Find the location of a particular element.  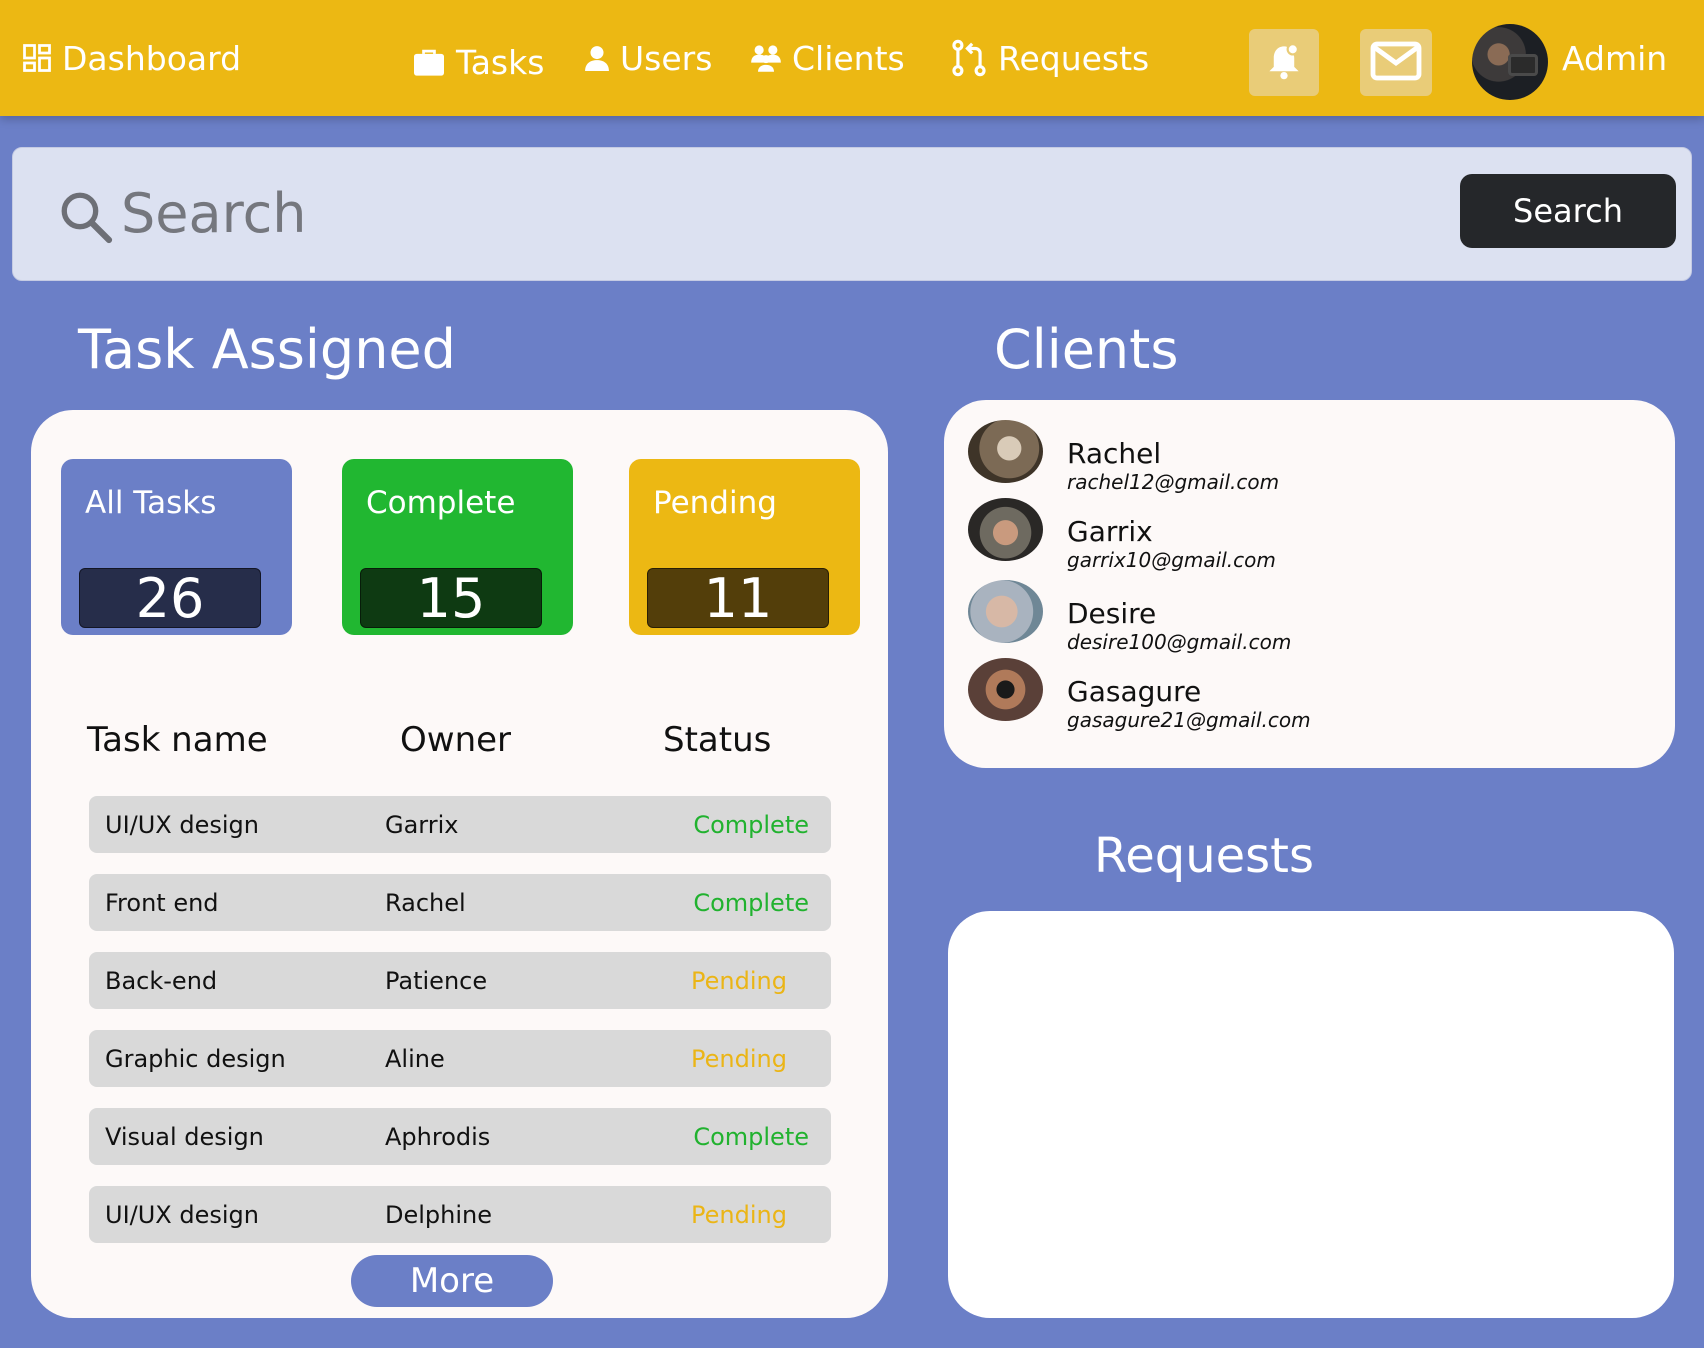

tasks-section-title: Task Assigned is located at coordinates (267, 349).